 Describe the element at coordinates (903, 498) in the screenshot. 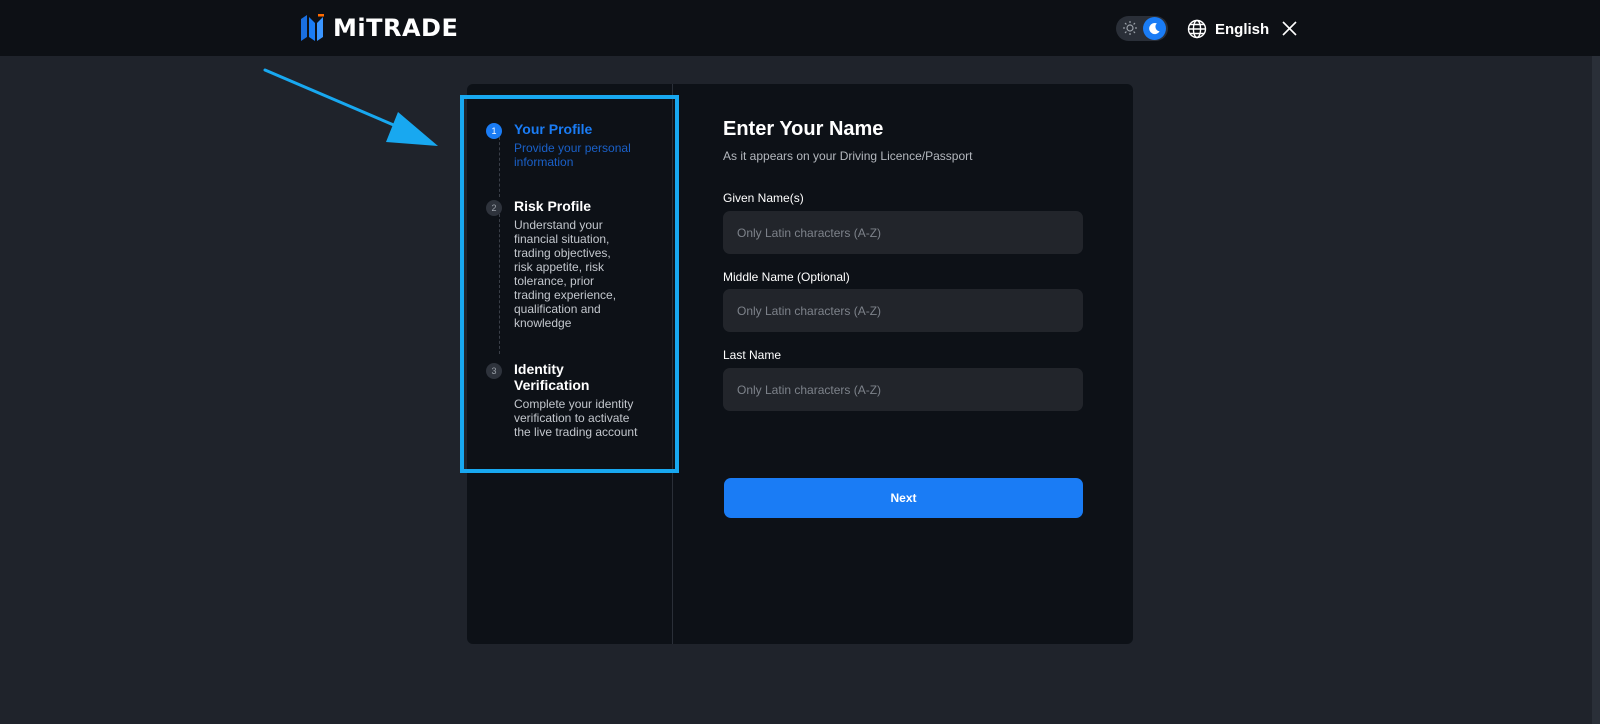

I see `next-button: Next` at that location.